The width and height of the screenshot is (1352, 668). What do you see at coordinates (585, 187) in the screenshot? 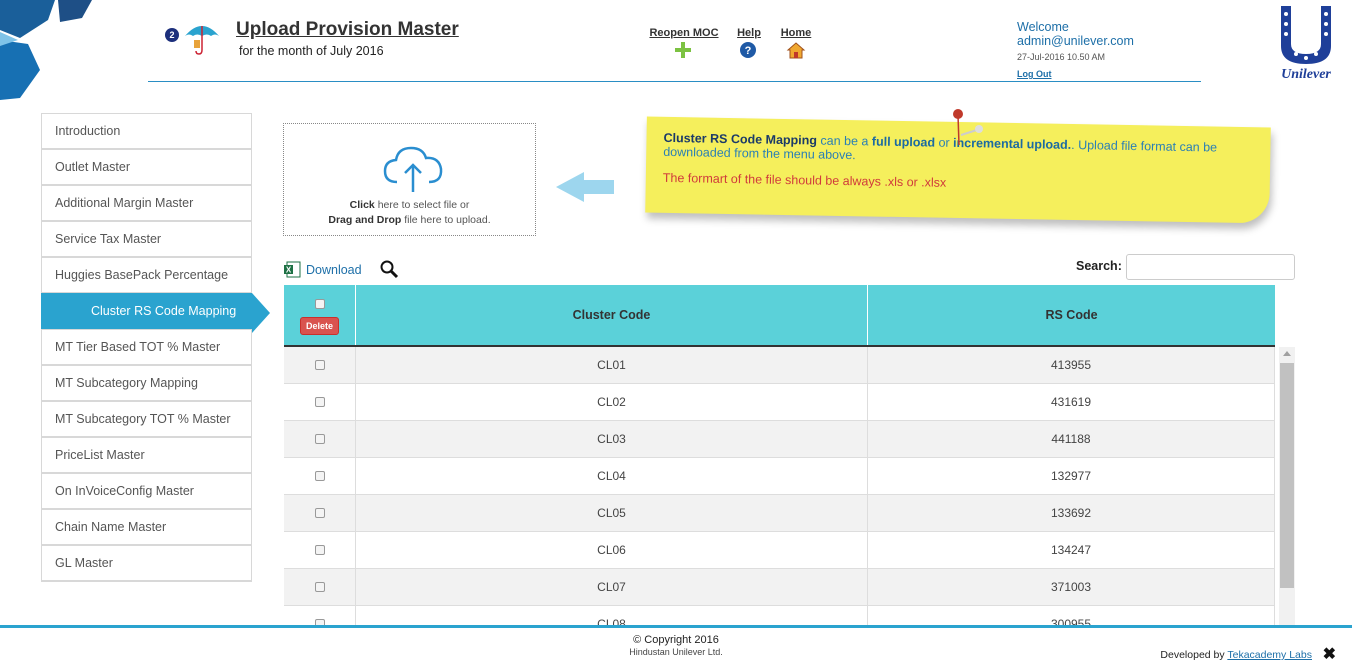
I see `arrow-left-icon` at bounding box center [585, 187].